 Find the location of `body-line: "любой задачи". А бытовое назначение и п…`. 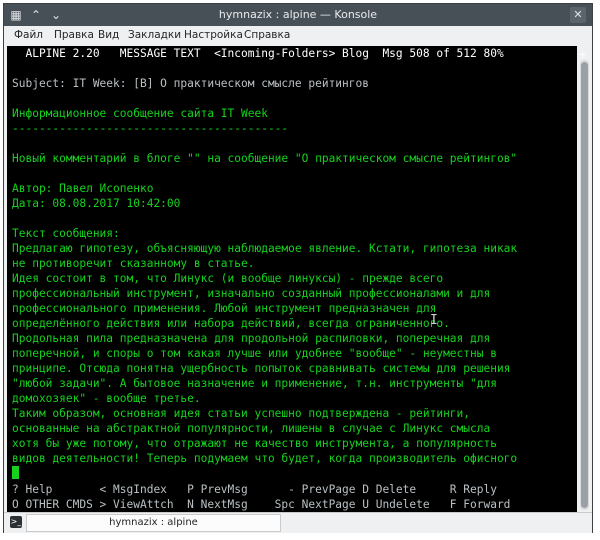

body-line: "любой задачи". А бытовое назначение и п… is located at coordinates (254, 383).